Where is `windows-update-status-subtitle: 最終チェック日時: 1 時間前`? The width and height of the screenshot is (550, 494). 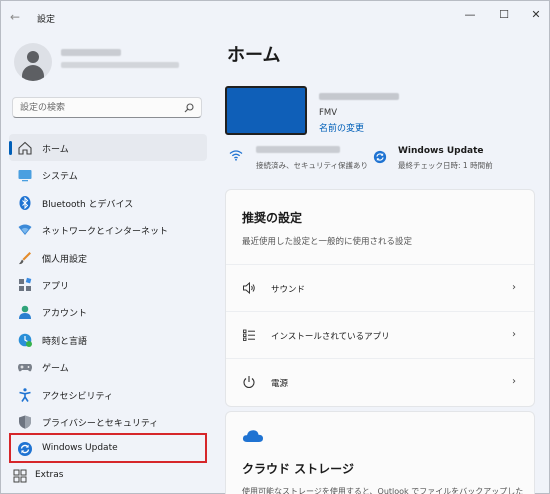 windows-update-status-subtitle: 最終チェック日時: 1 時間前 is located at coordinates (445, 165).